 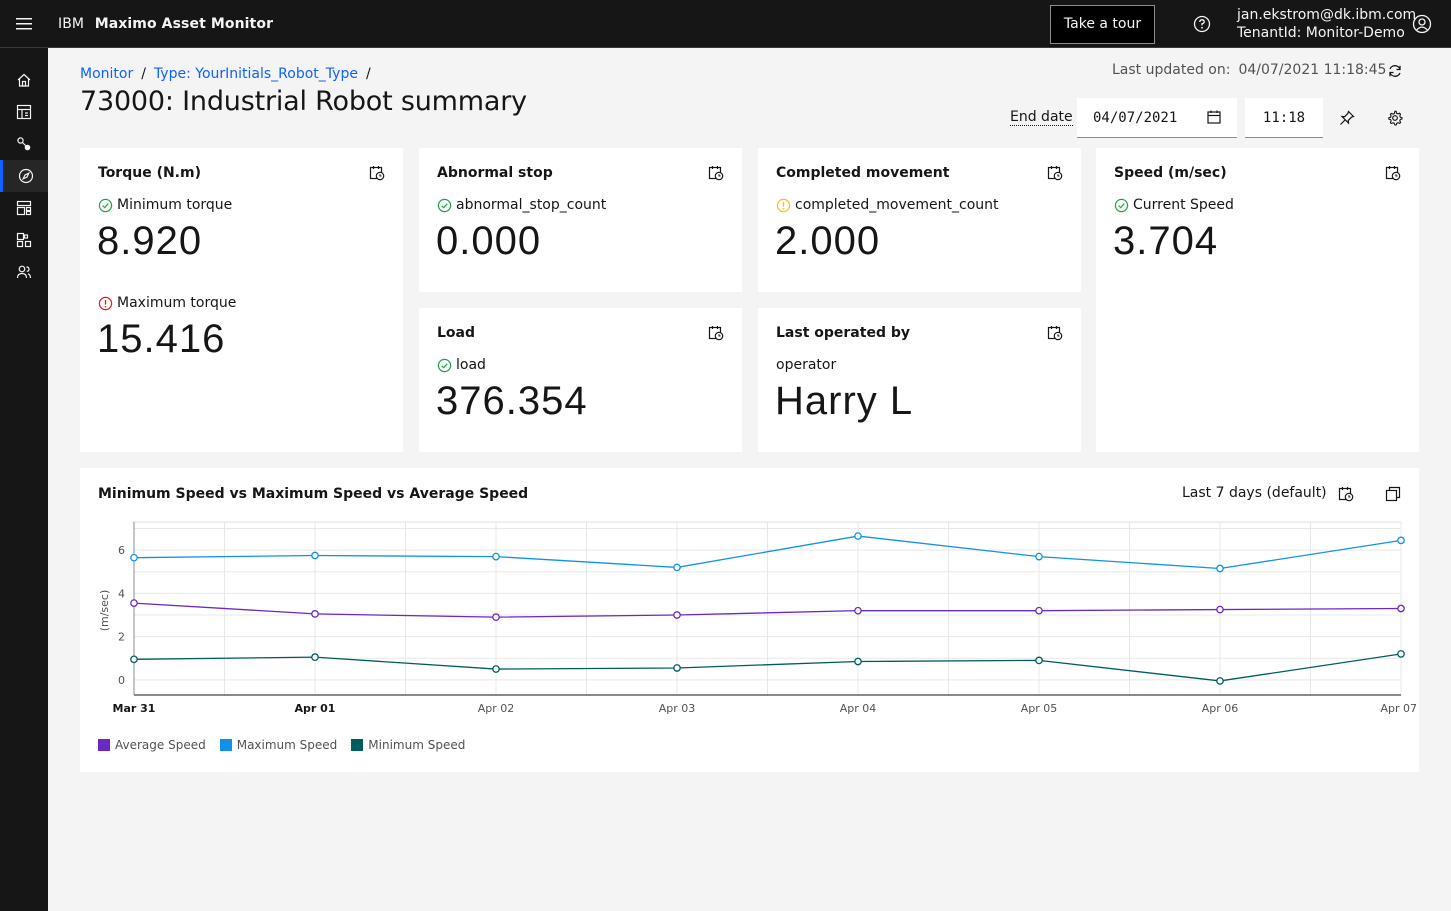 I want to click on nav-dashboard, so click(x=24, y=112).